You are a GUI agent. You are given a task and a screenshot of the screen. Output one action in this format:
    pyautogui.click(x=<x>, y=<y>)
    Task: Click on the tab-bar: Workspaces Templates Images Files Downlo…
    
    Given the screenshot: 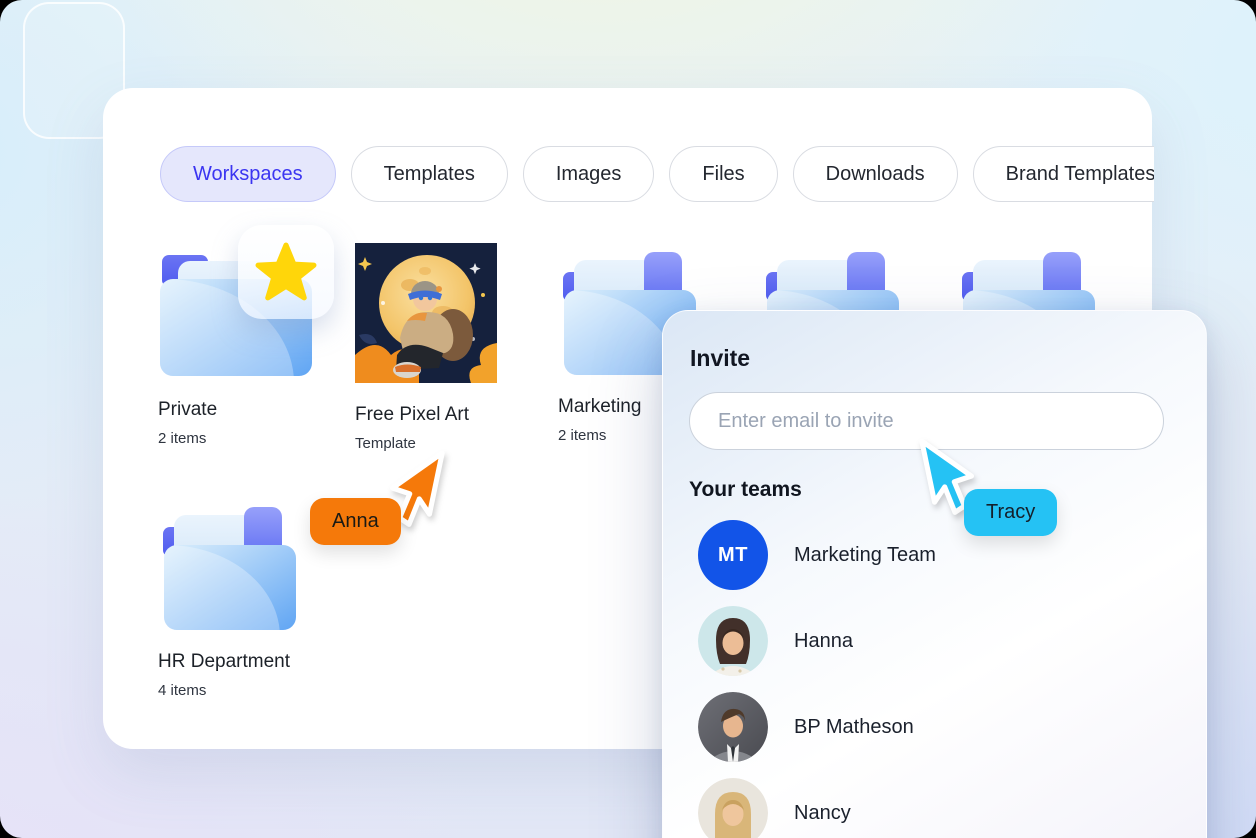 What is the action you would take?
    pyautogui.click(x=657, y=175)
    